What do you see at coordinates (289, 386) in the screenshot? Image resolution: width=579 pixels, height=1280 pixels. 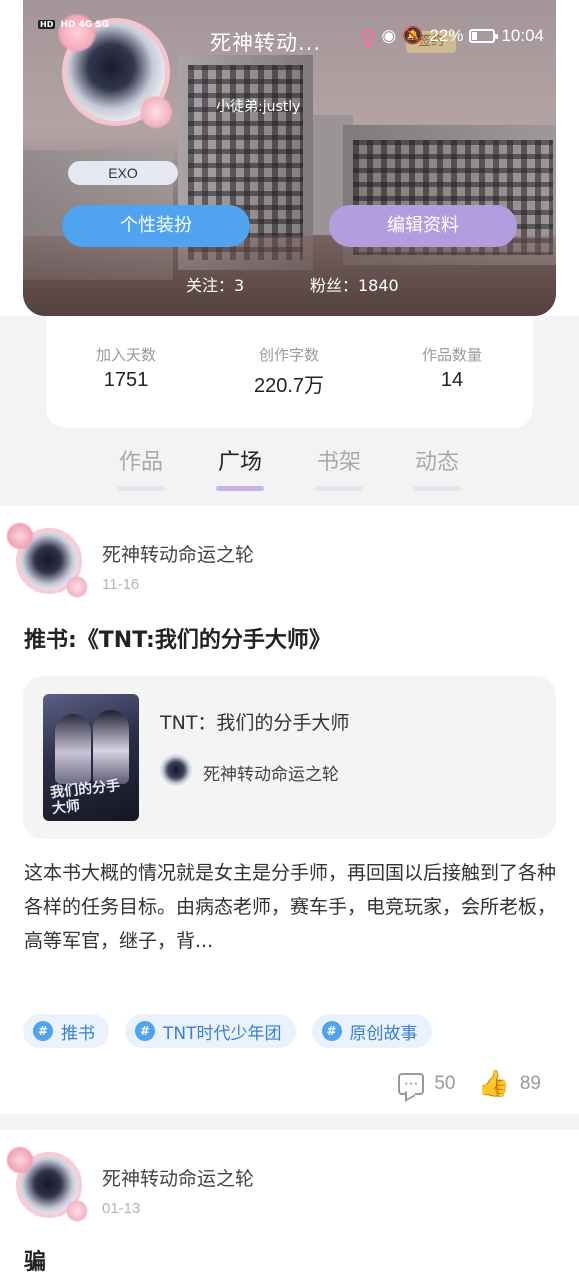 I see `stat-value: 220.7万` at bounding box center [289, 386].